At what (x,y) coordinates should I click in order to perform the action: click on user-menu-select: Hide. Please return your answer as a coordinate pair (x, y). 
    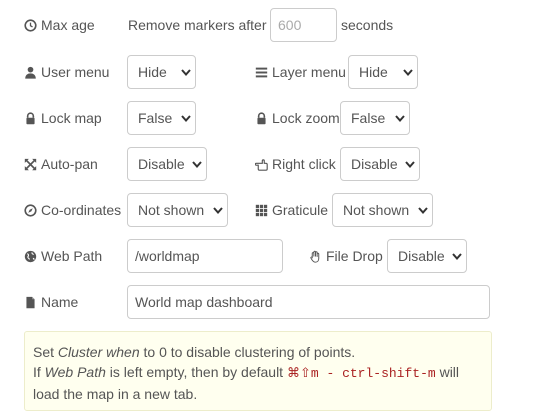
    Looking at the image, I should click on (161, 72).